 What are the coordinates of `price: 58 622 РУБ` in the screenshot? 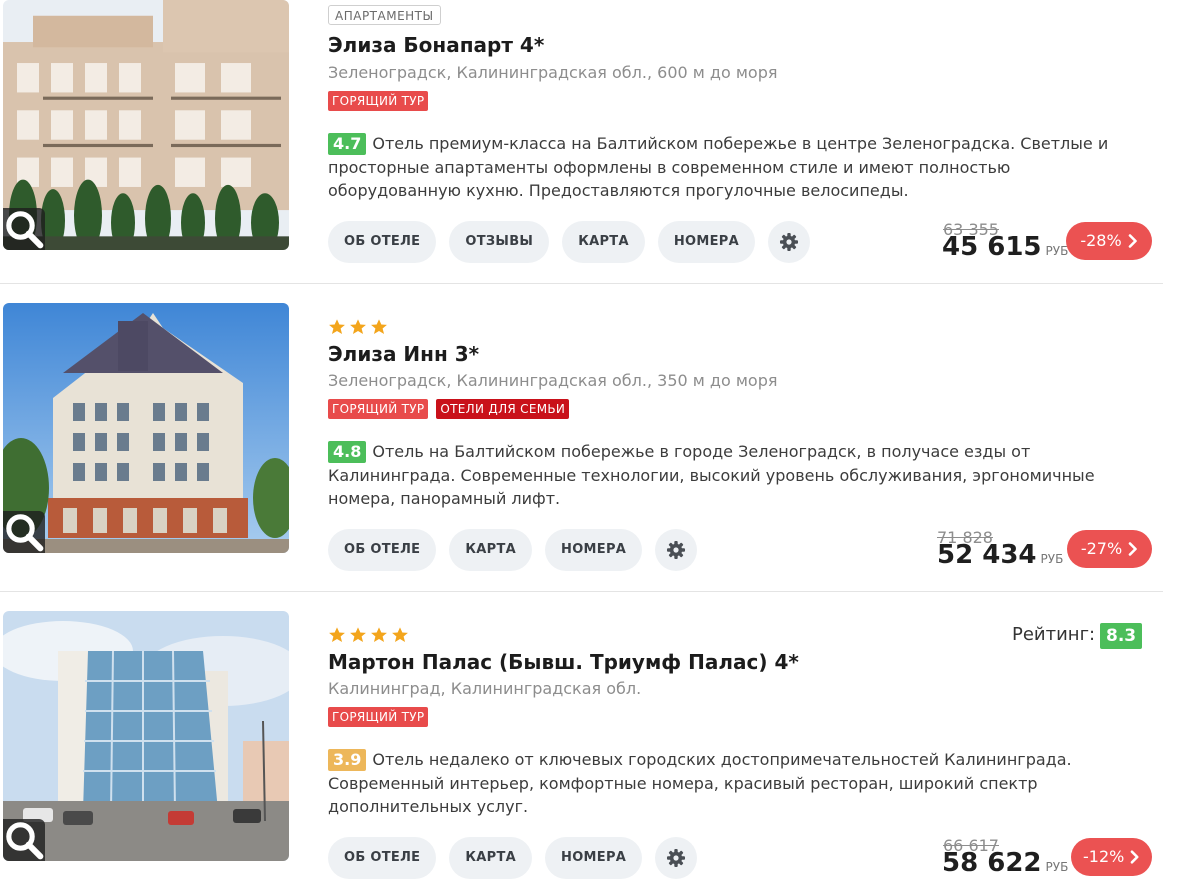 It's located at (1005, 863).